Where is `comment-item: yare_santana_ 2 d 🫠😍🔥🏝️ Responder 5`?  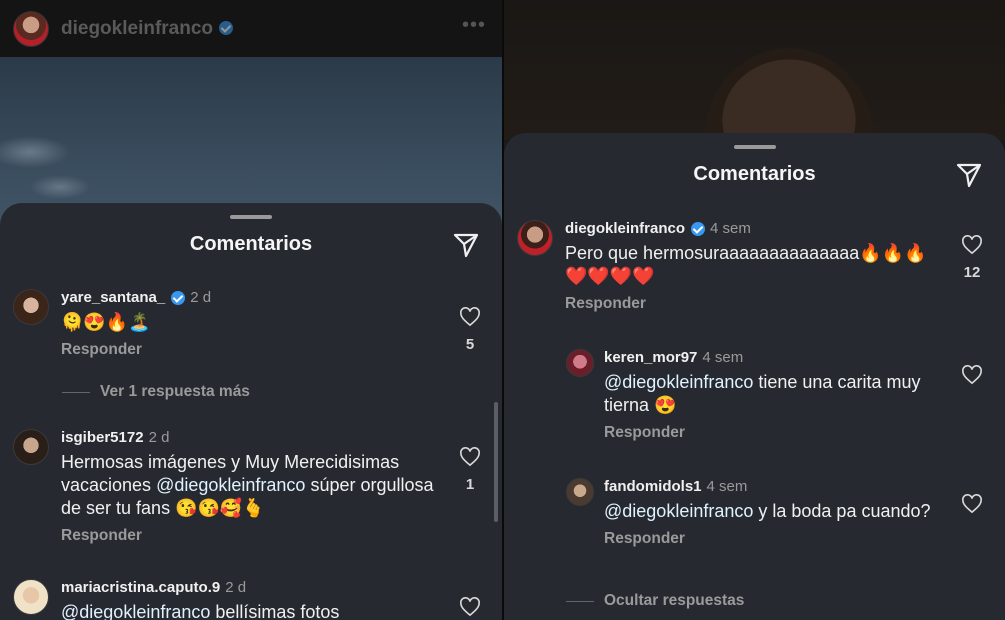
comment-item: yare_santana_ 2 d 🫠😍🔥🏝️ Responder 5 is located at coordinates (253, 359).